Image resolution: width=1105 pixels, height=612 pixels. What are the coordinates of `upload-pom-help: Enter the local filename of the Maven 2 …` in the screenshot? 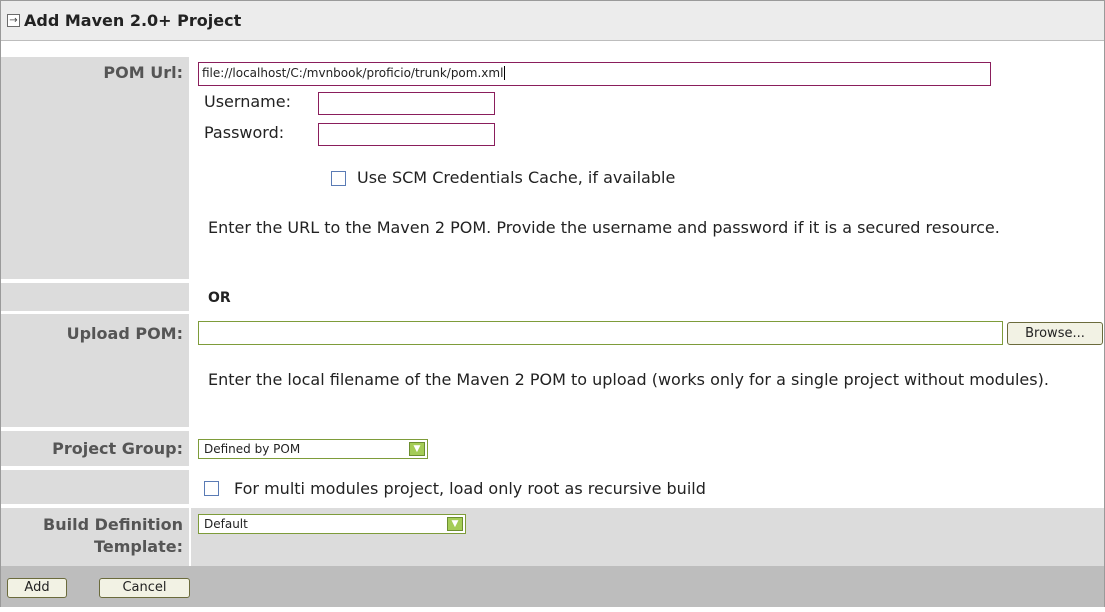 It's located at (628, 379).